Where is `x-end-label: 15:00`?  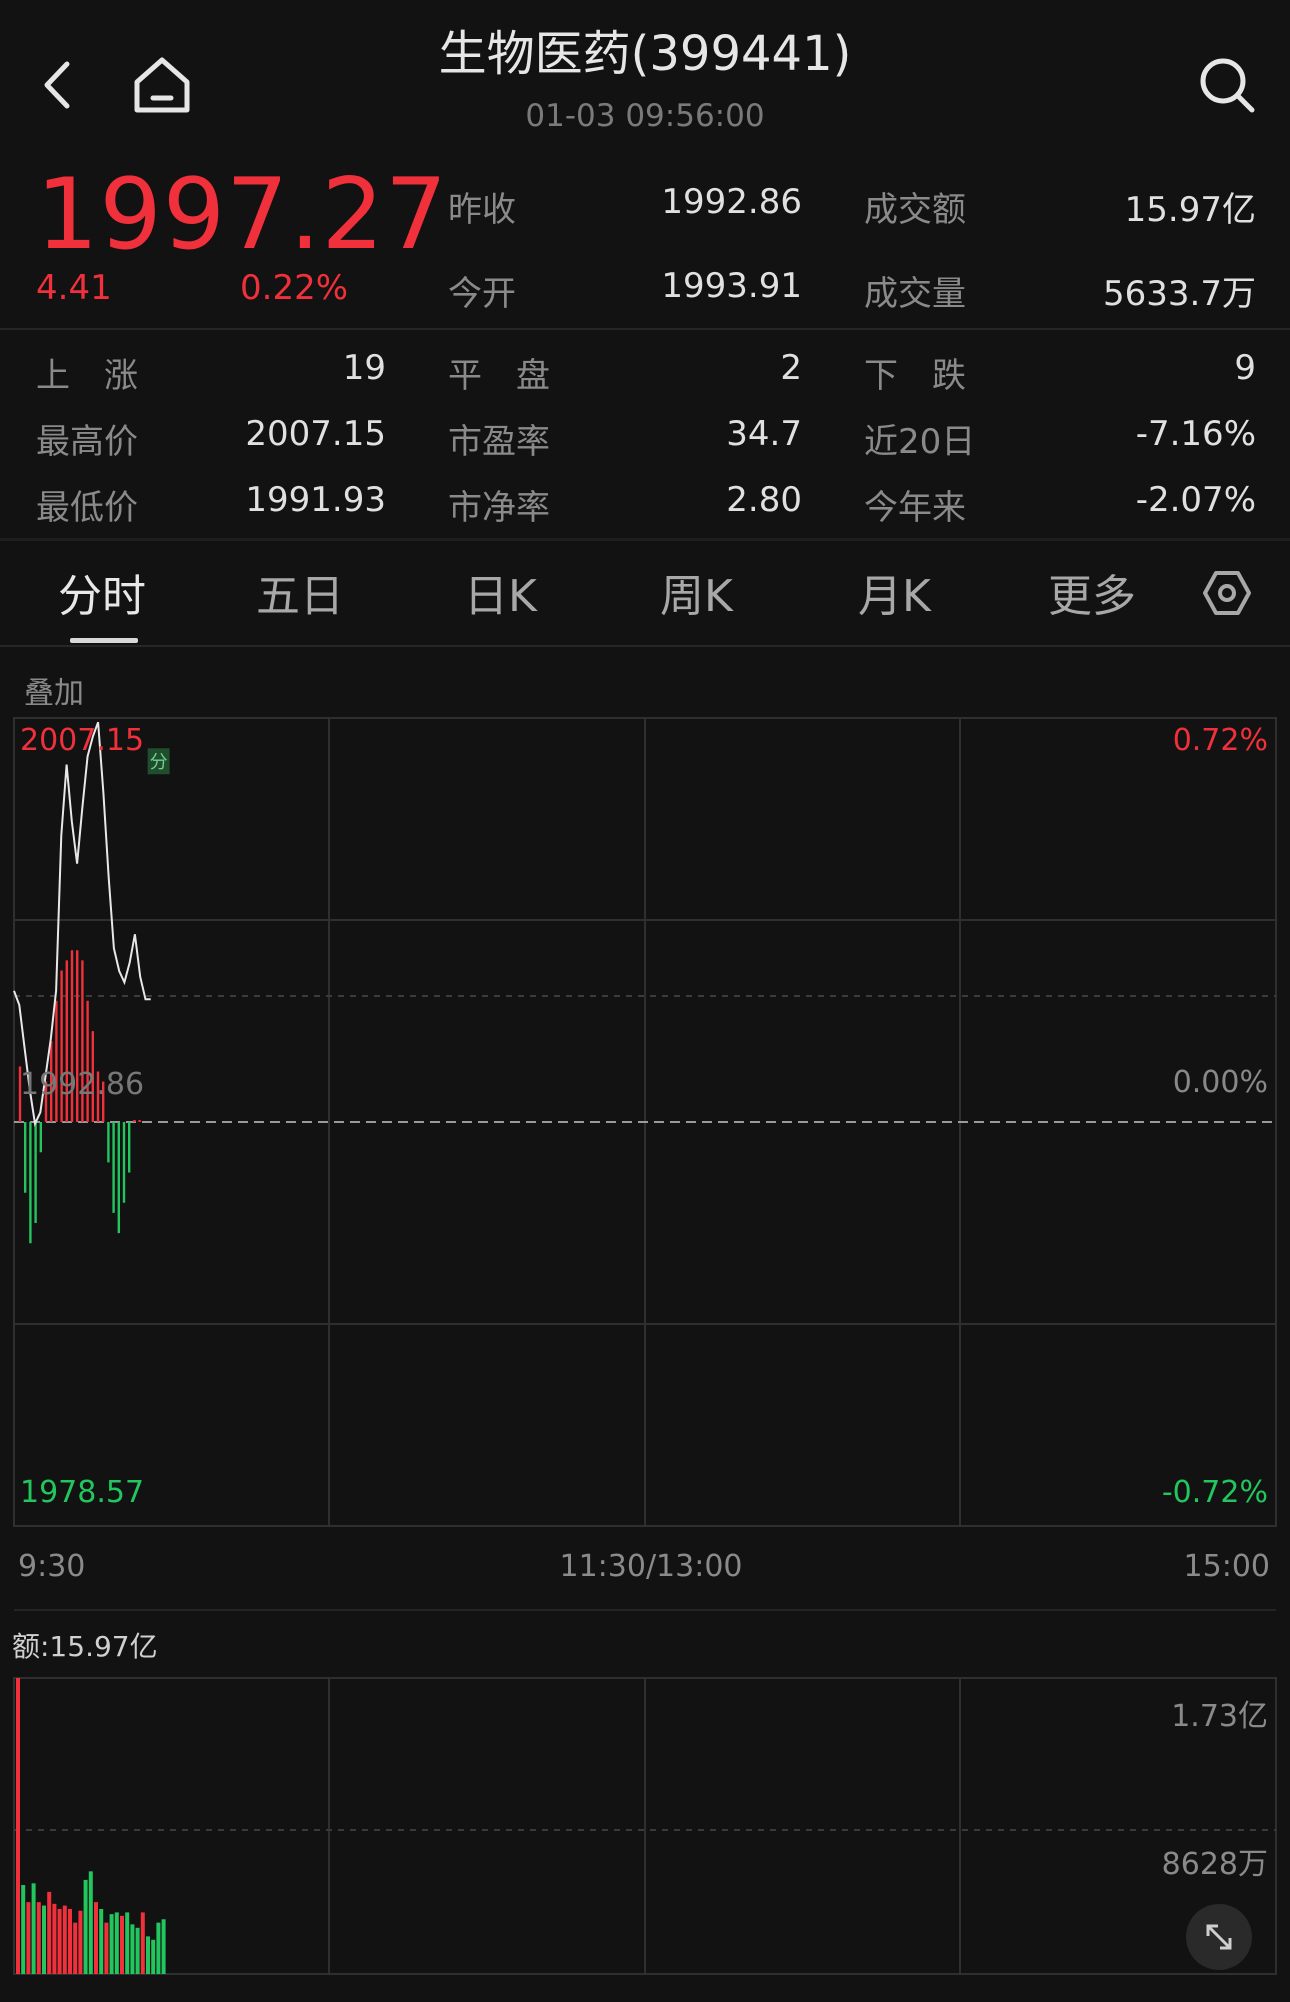
x-end-label: 15:00 is located at coordinates (1227, 1566).